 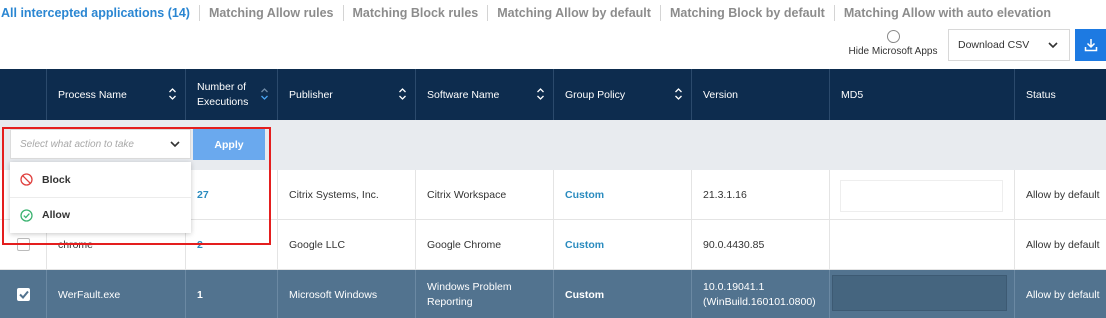 I want to click on header-status-label: Status, so click(x=1041, y=94).